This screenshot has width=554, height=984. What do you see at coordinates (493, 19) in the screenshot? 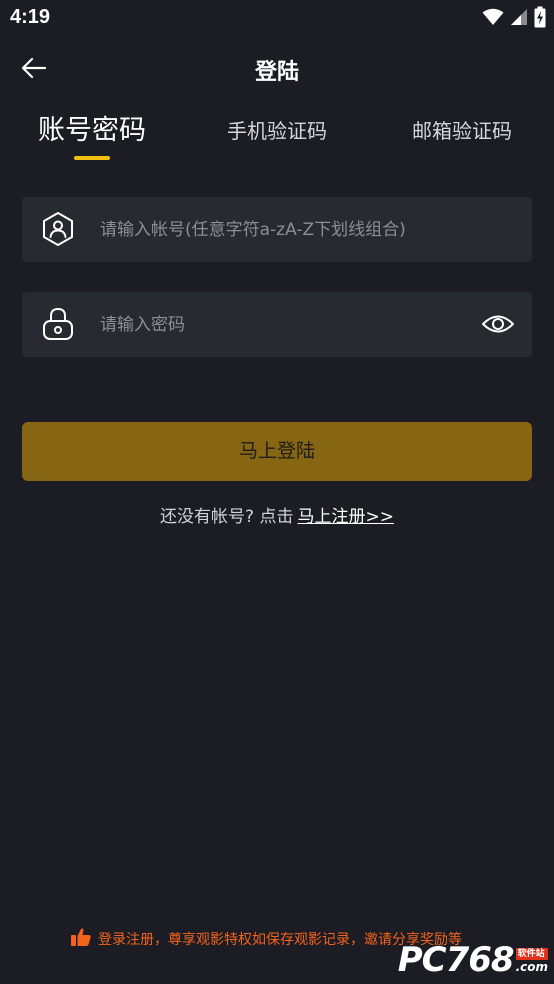
I see `wifi-icon` at bounding box center [493, 19].